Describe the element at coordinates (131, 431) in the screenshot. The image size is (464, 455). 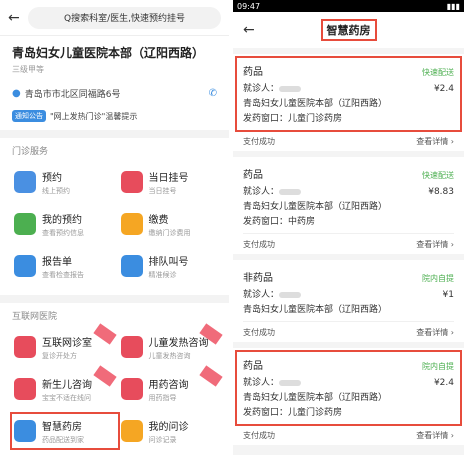
I see `record-icon` at that location.